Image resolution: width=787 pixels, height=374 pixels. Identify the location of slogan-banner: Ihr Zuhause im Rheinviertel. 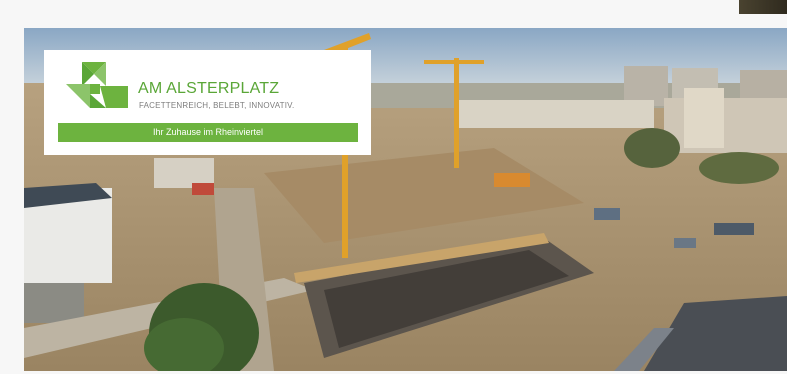
(208, 132).